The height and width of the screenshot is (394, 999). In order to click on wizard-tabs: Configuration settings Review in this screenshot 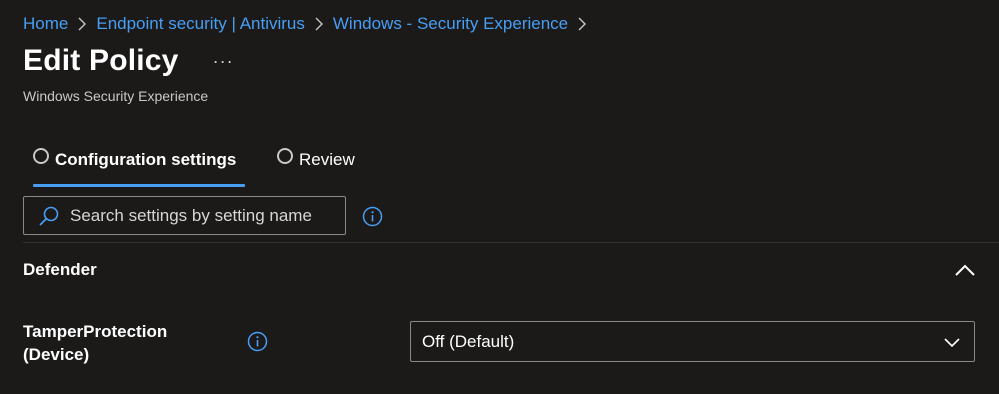, I will do `click(194, 165)`.